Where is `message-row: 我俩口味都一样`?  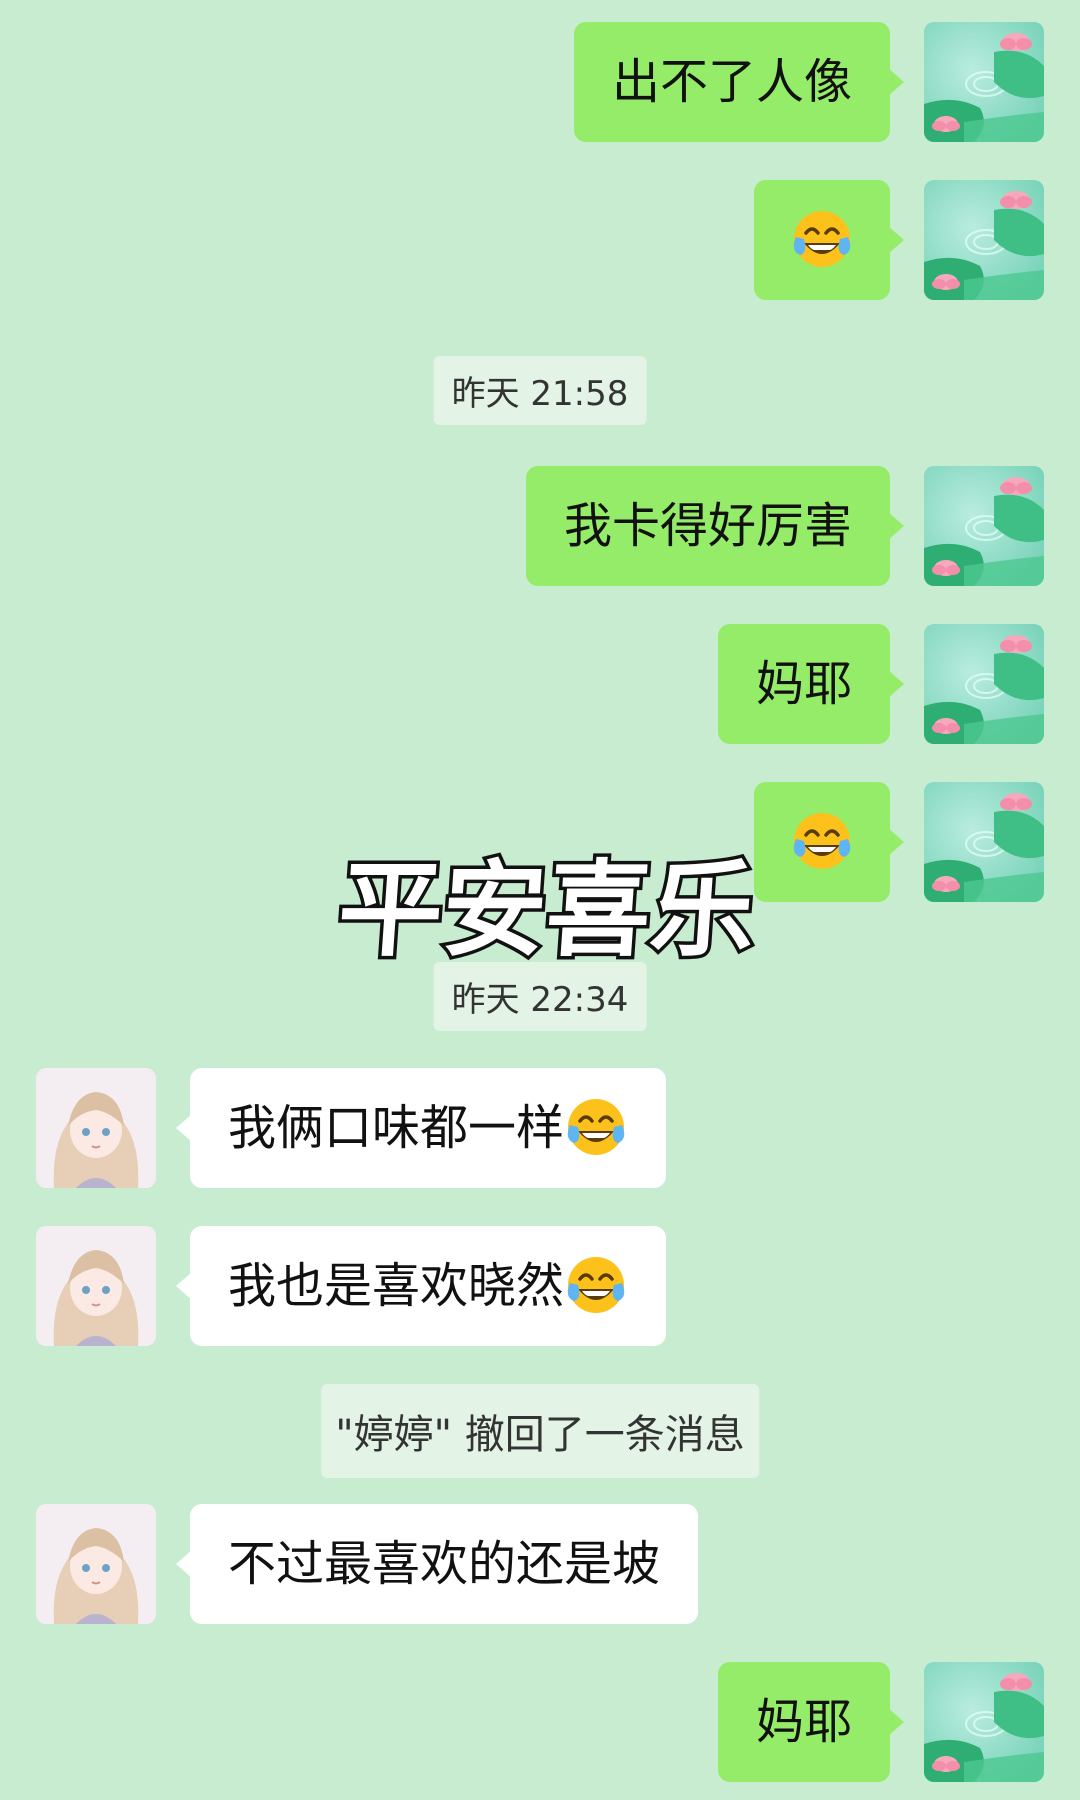
message-row: 我俩口味都一样 is located at coordinates (540, 1130).